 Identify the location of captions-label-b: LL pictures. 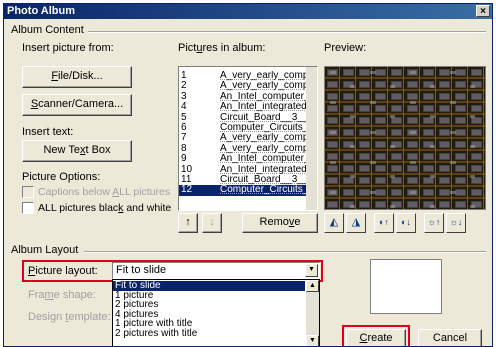
(145, 192).